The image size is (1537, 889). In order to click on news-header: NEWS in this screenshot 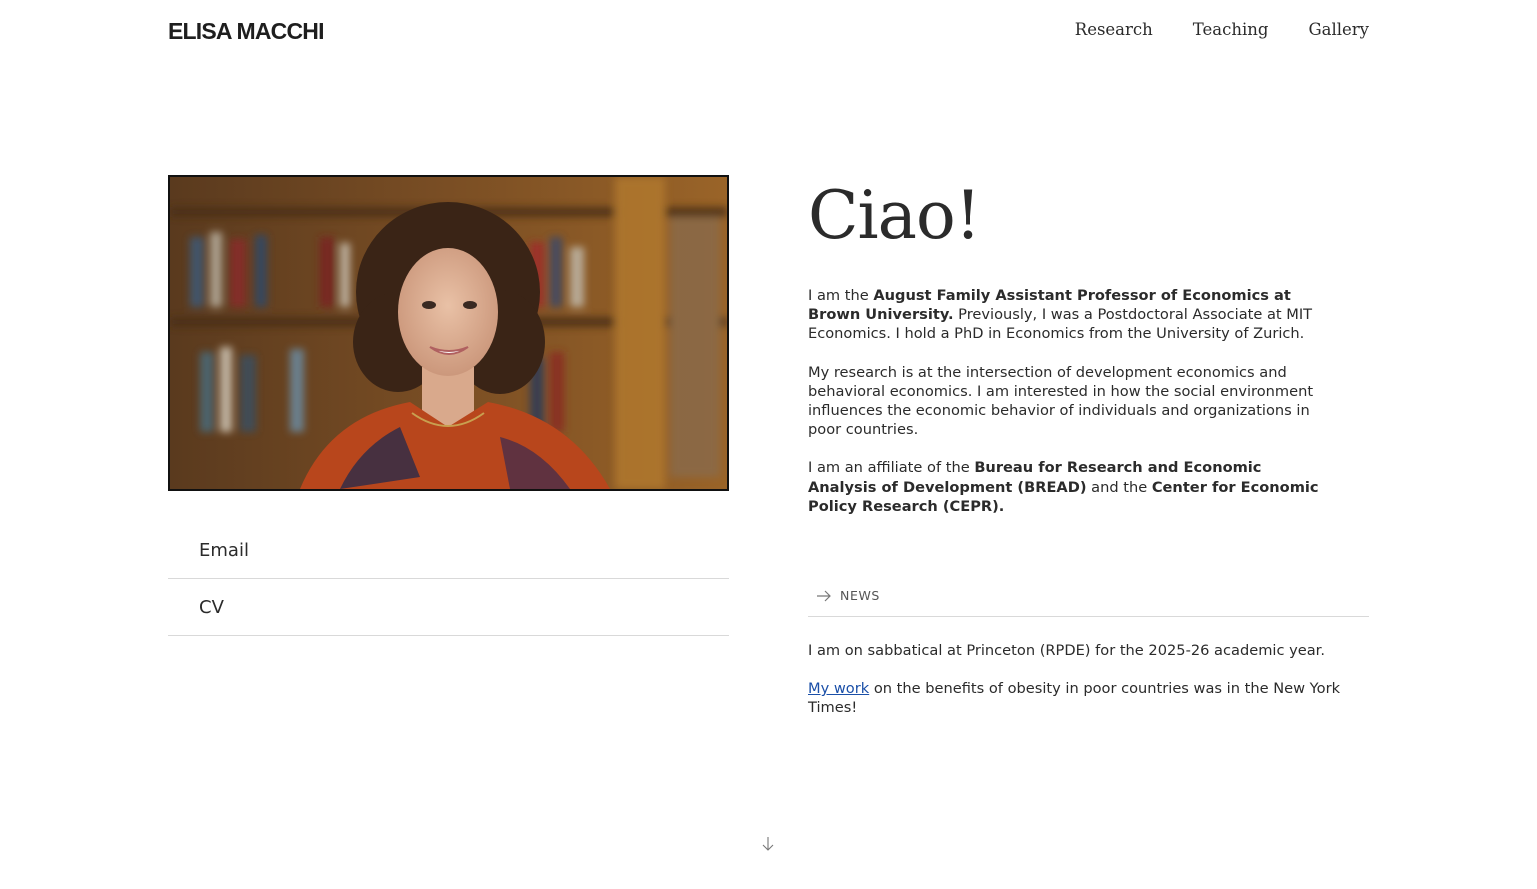, I will do `click(1088, 600)`.